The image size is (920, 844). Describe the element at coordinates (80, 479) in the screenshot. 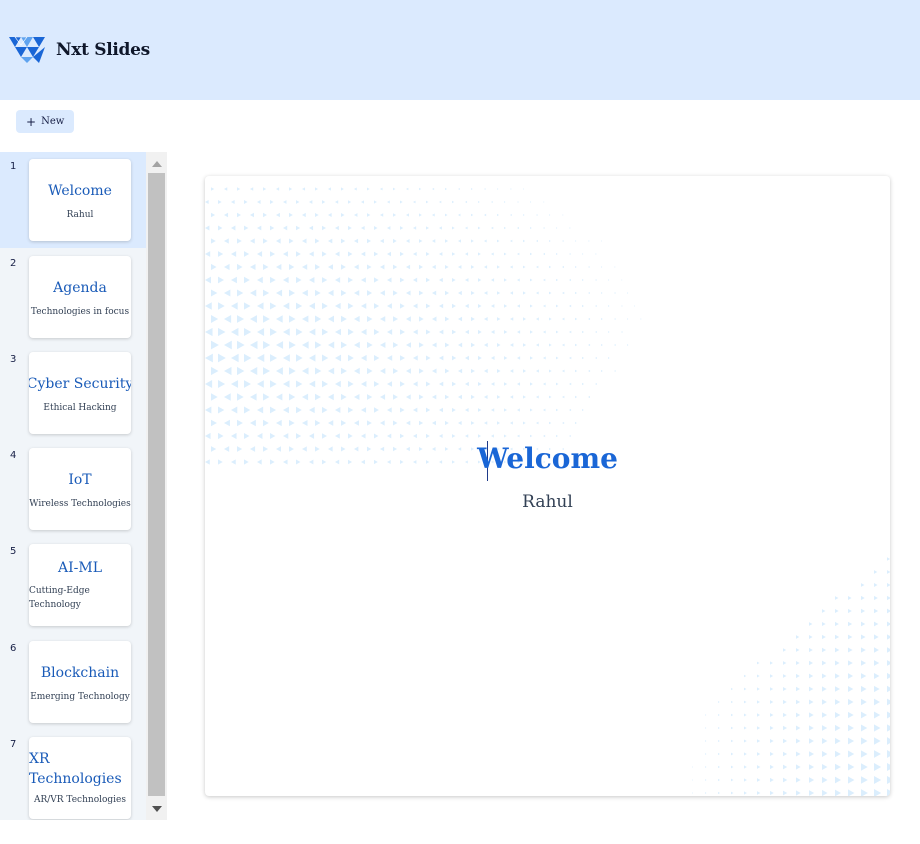

I see `slide-thumb-title: IoT` at that location.